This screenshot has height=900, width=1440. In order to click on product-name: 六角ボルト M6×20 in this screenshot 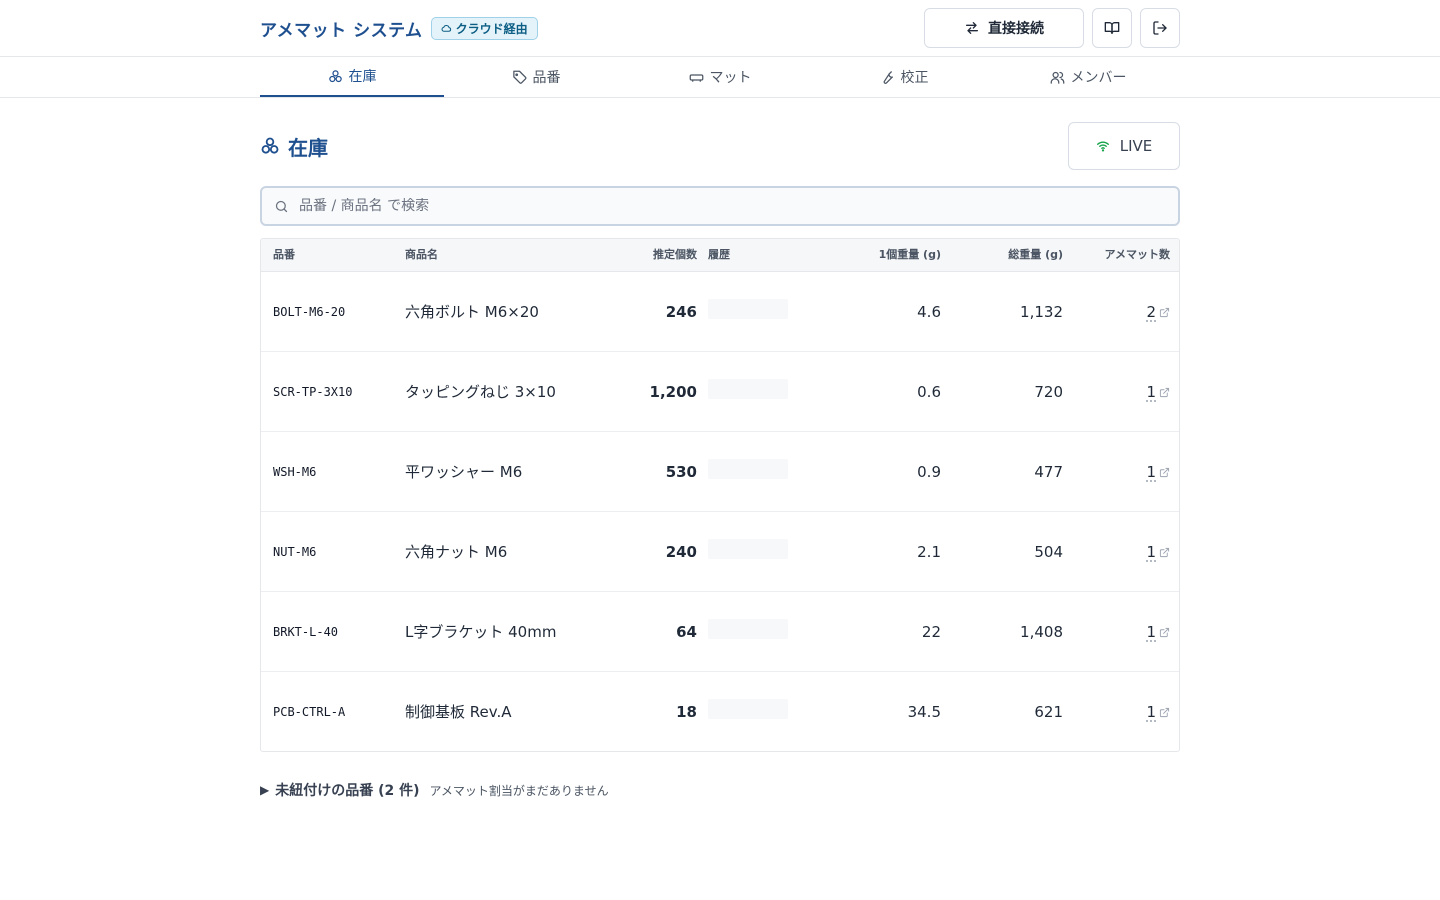, I will do `click(472, 312)`.